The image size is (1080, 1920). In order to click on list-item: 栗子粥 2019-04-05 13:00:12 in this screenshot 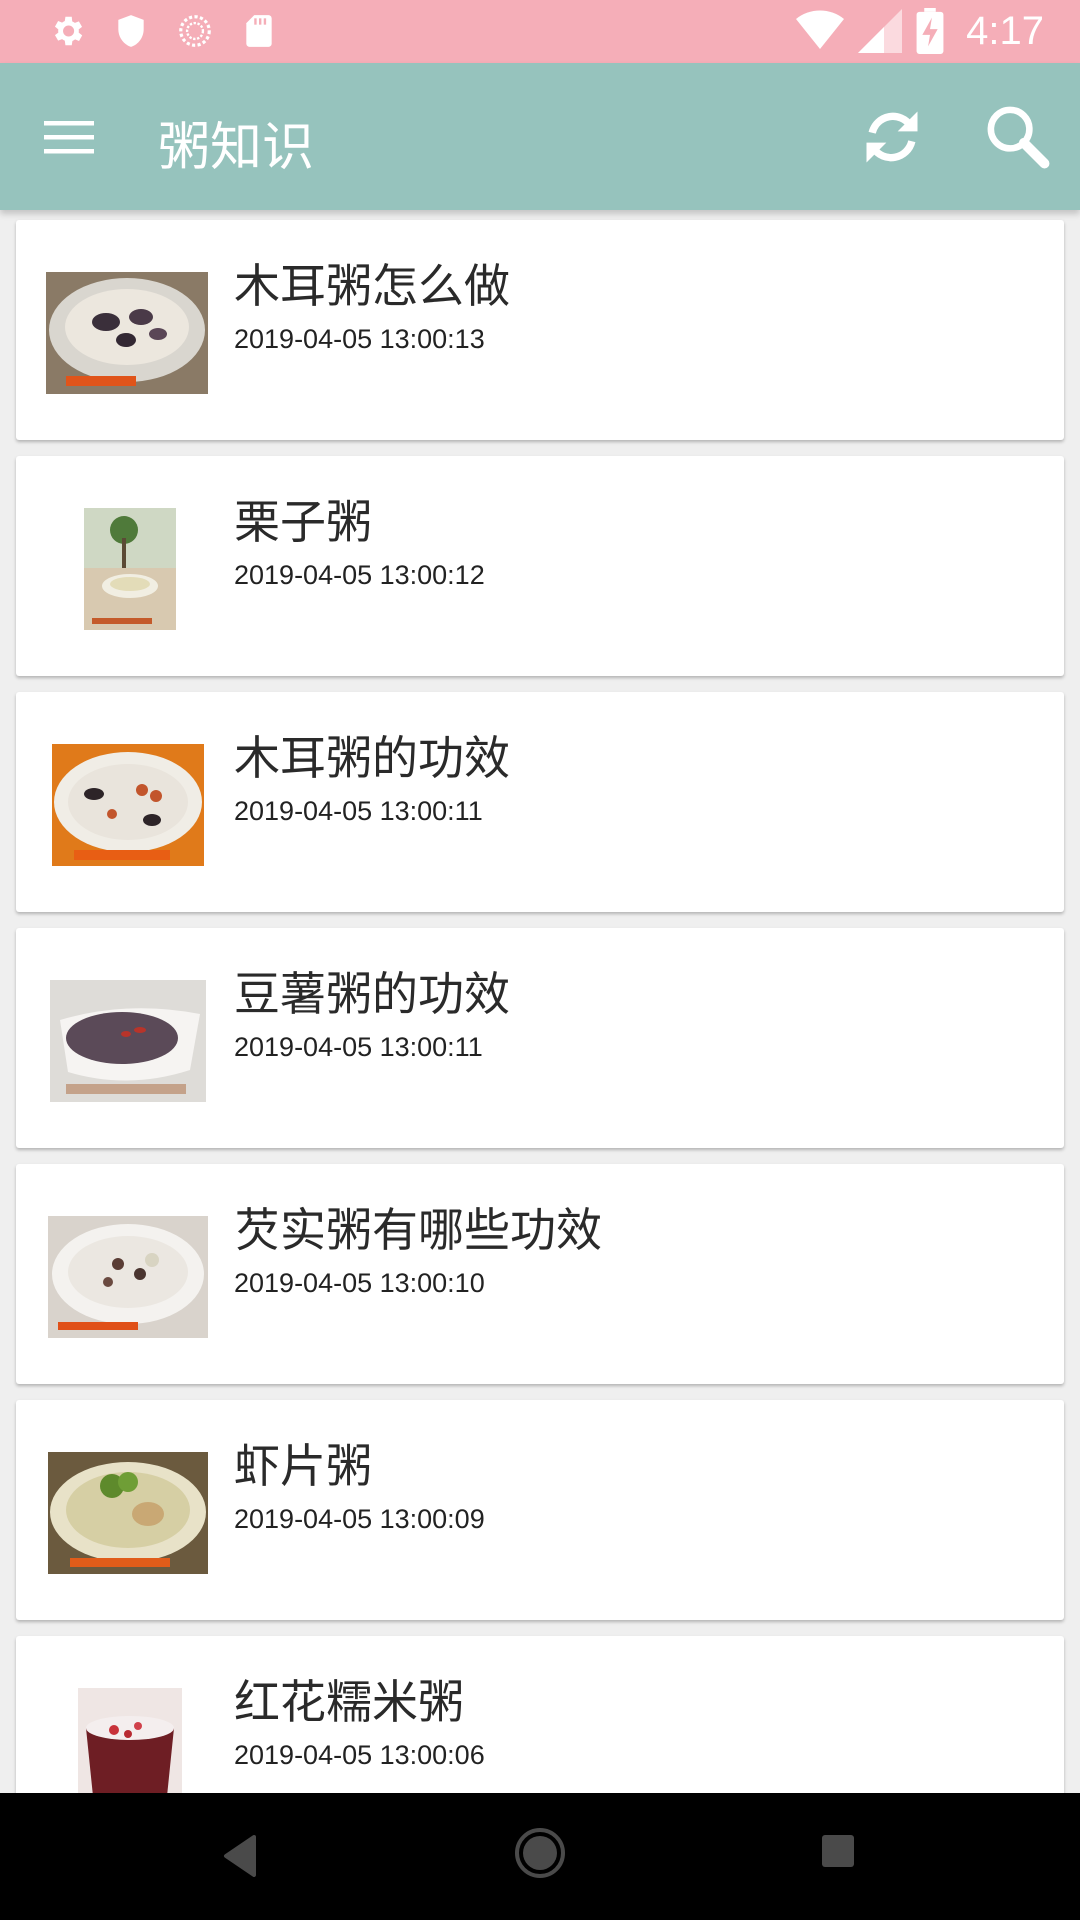, I will do `click(540, 566)`.